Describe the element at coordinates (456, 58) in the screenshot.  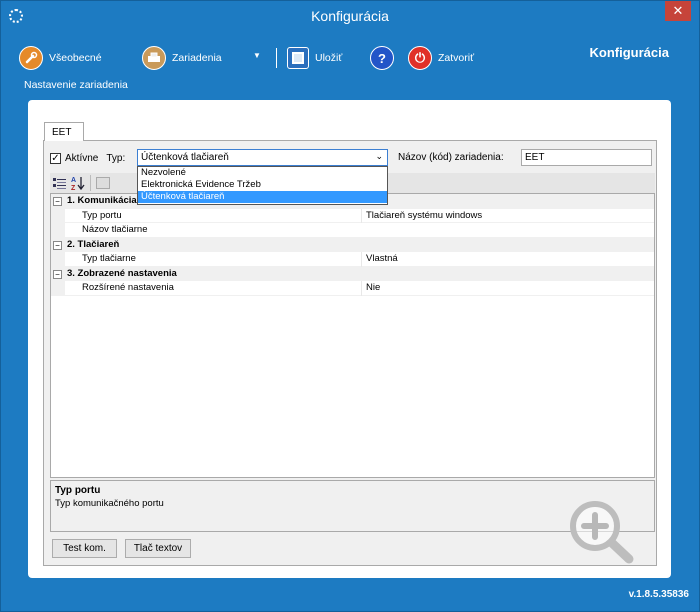
I see `close-label: Zatvoriť` at that location.